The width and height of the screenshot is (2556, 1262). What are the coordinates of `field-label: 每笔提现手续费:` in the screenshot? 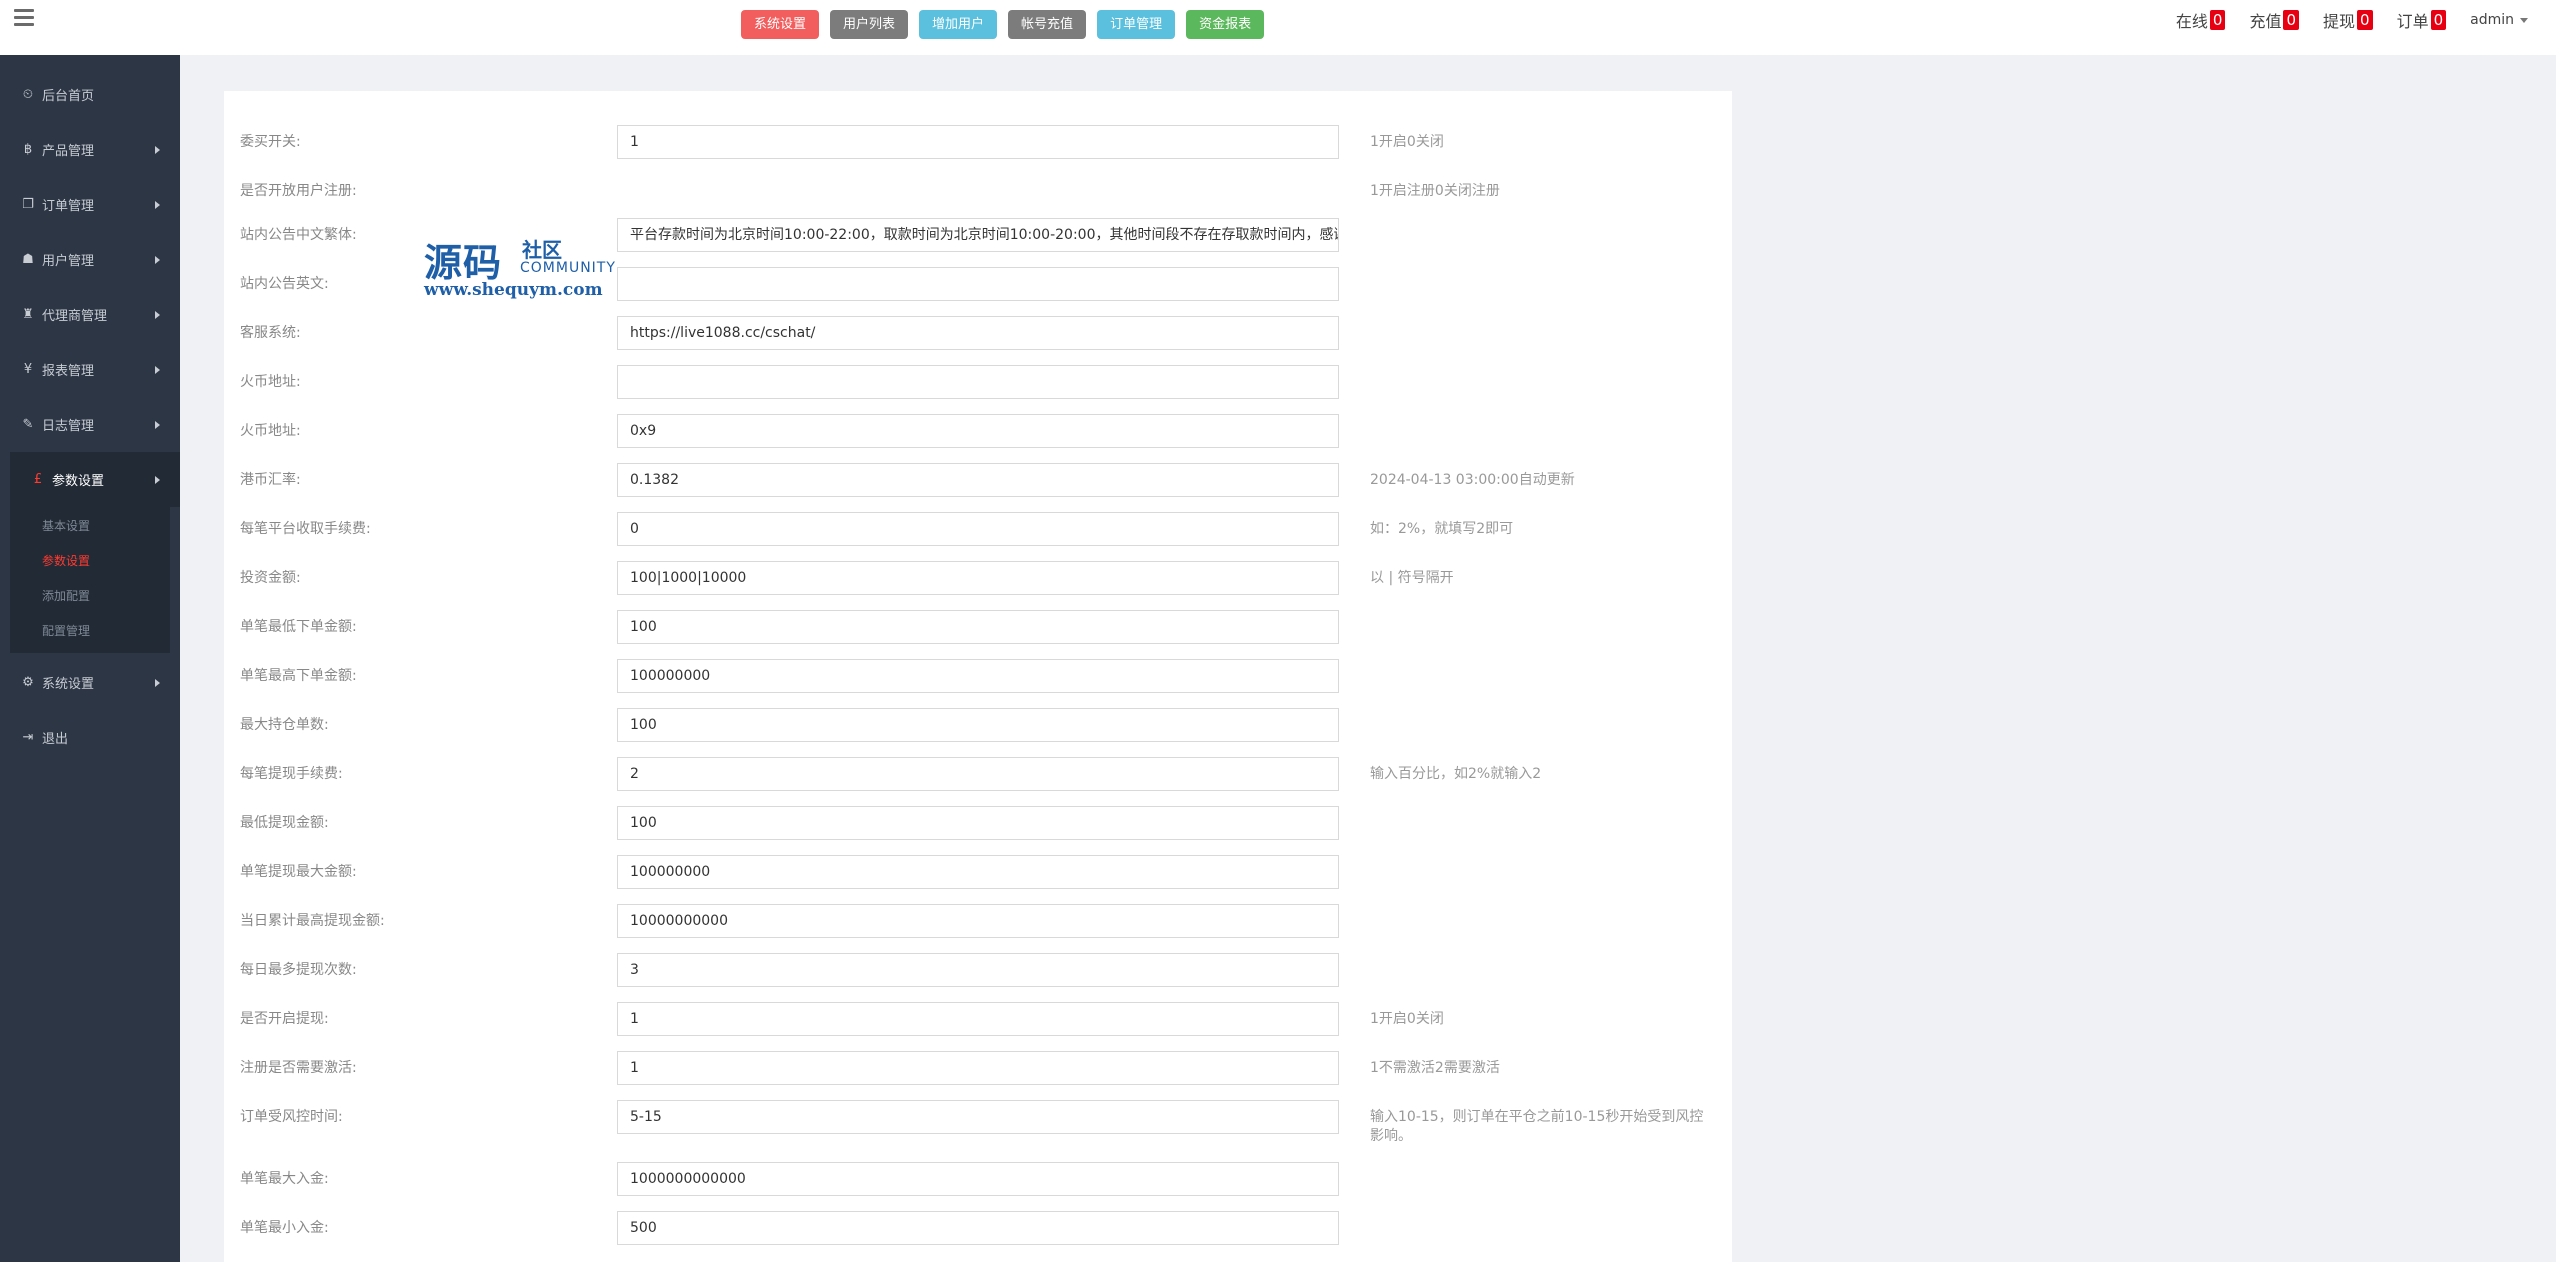 It's located at (291, 774).